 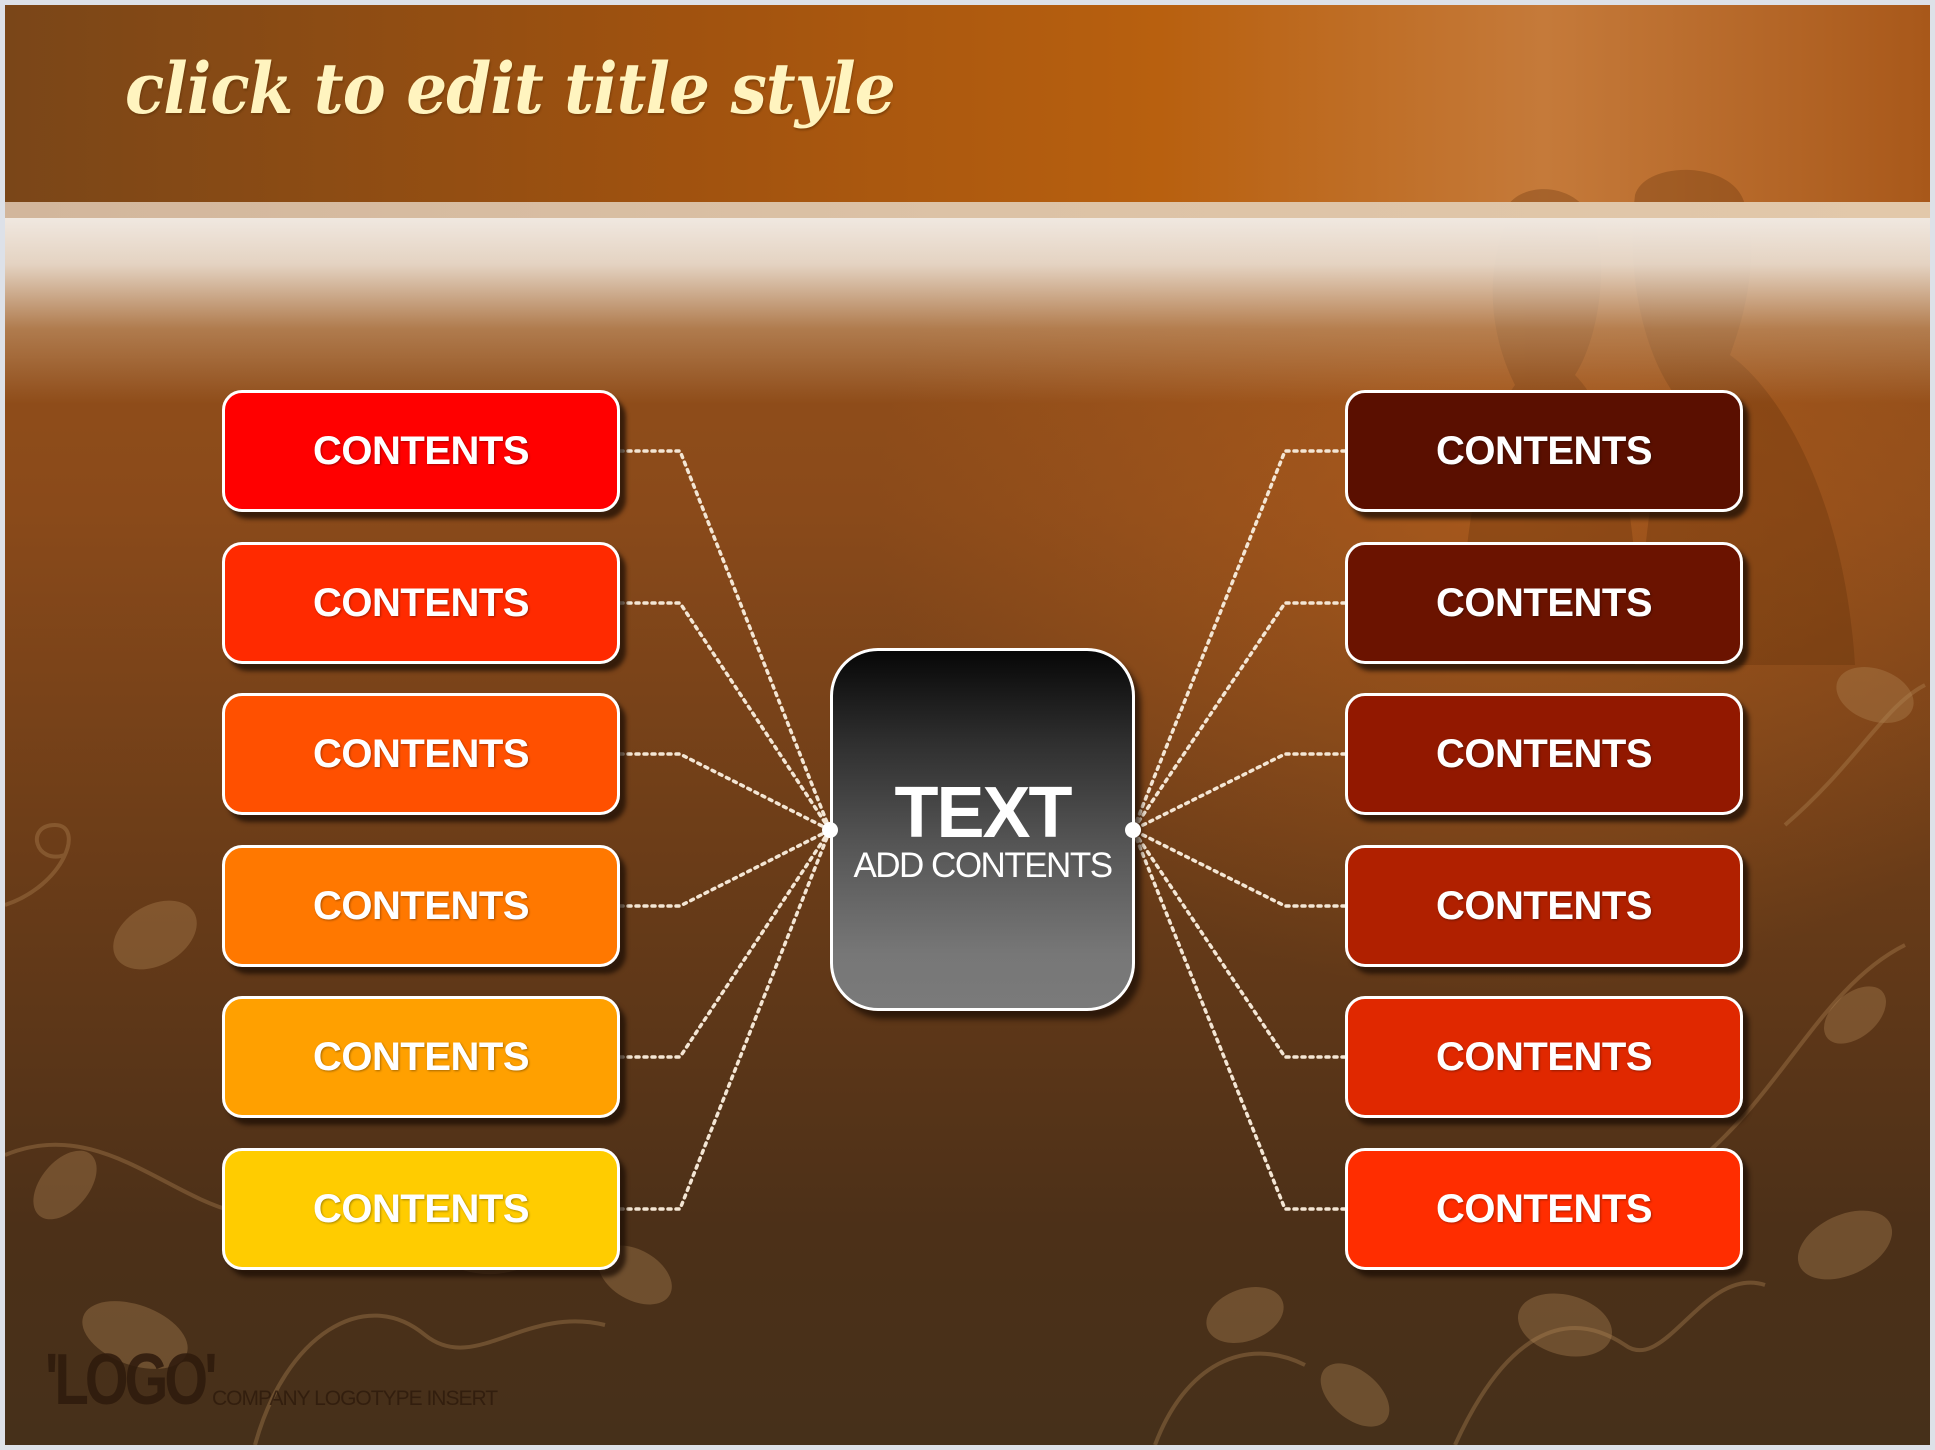 I want to click on right-content-box-1: CONTENTS, so click(x=1544, y=451).